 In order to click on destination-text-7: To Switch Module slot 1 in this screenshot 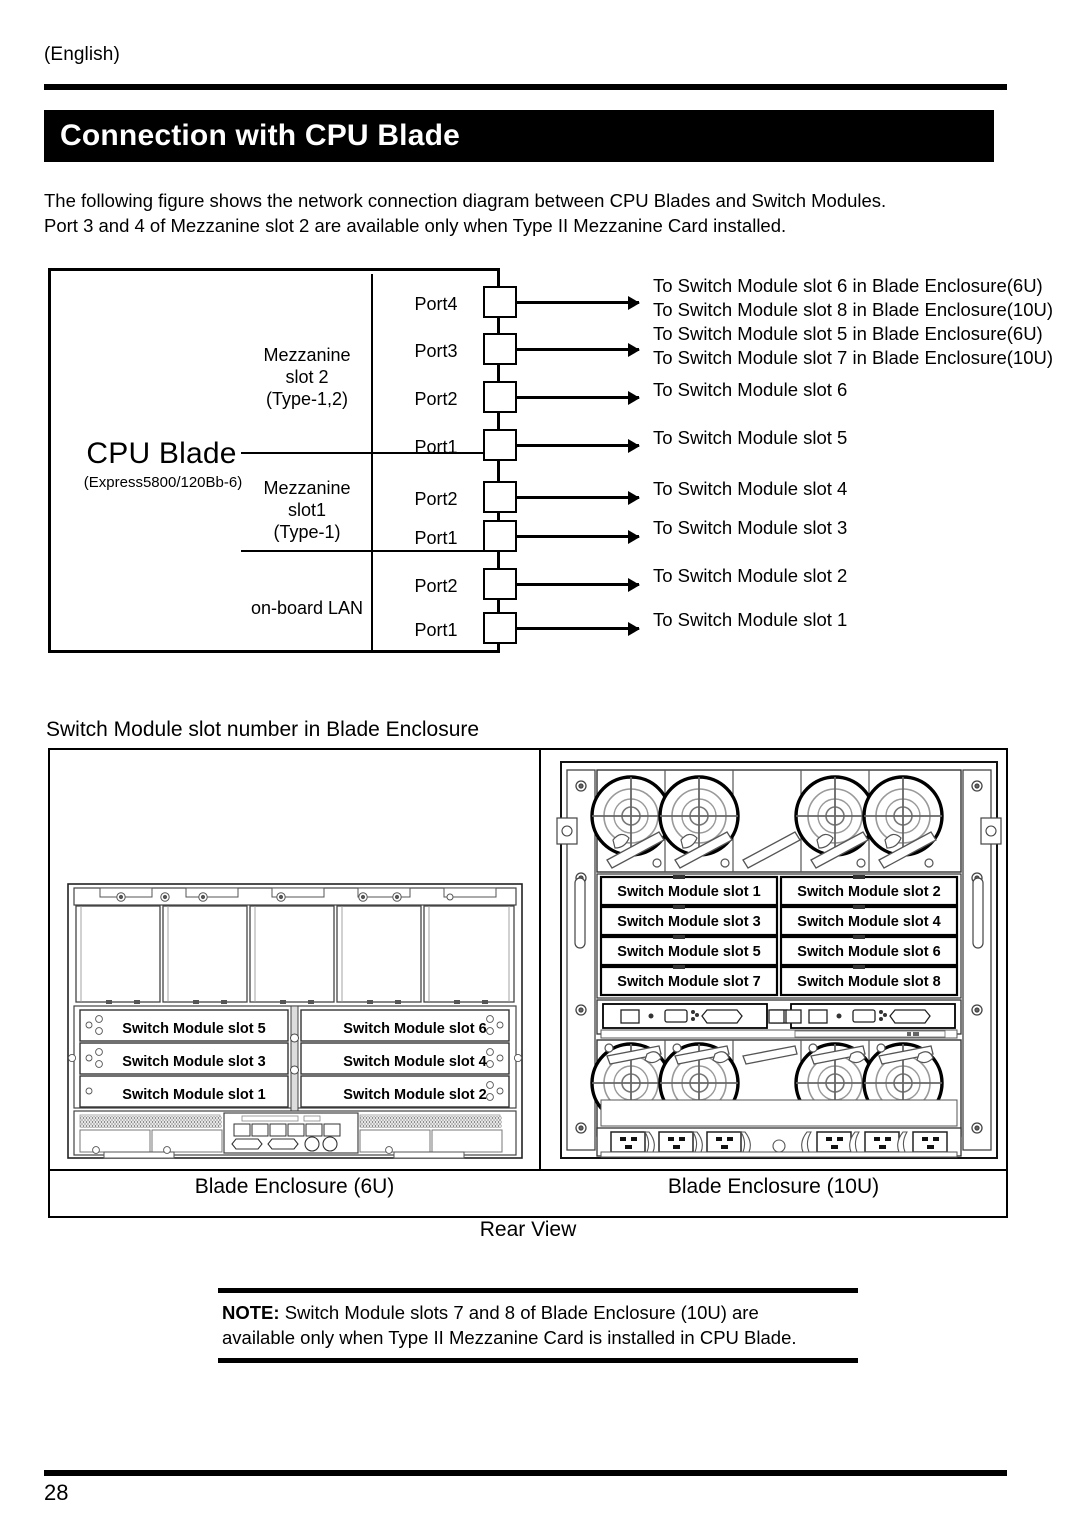, I will do `click(750, 620)`.